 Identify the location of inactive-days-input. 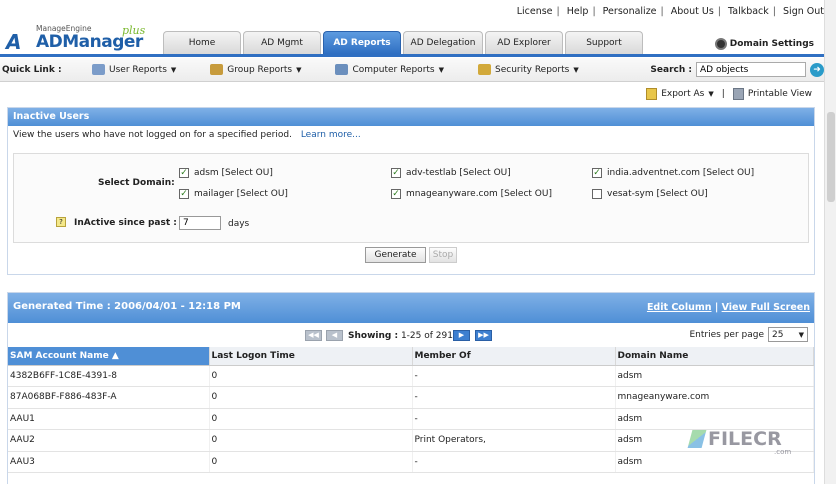
(200, 223).